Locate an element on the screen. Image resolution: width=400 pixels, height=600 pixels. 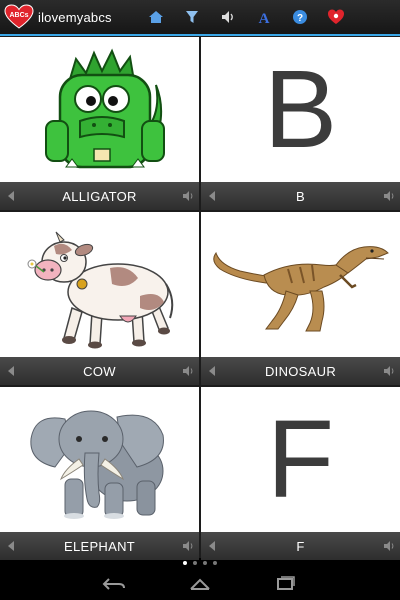
letter-glyph: F is located at coordinates (300, 459).